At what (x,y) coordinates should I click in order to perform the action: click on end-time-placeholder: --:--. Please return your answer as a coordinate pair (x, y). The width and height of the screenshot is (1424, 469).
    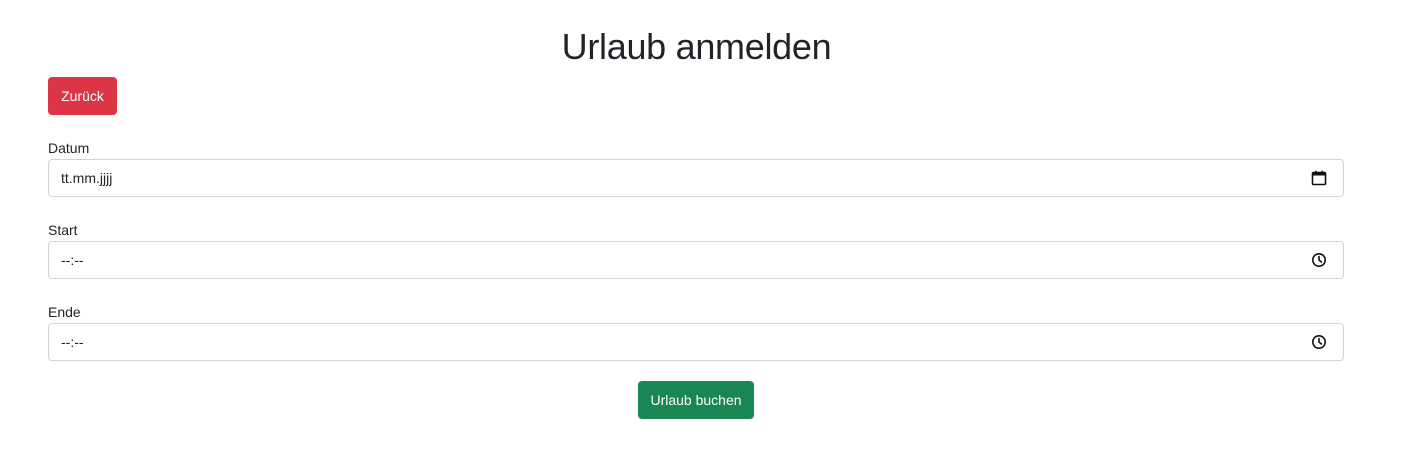
    Looking at the image, I should click on (72, 342).